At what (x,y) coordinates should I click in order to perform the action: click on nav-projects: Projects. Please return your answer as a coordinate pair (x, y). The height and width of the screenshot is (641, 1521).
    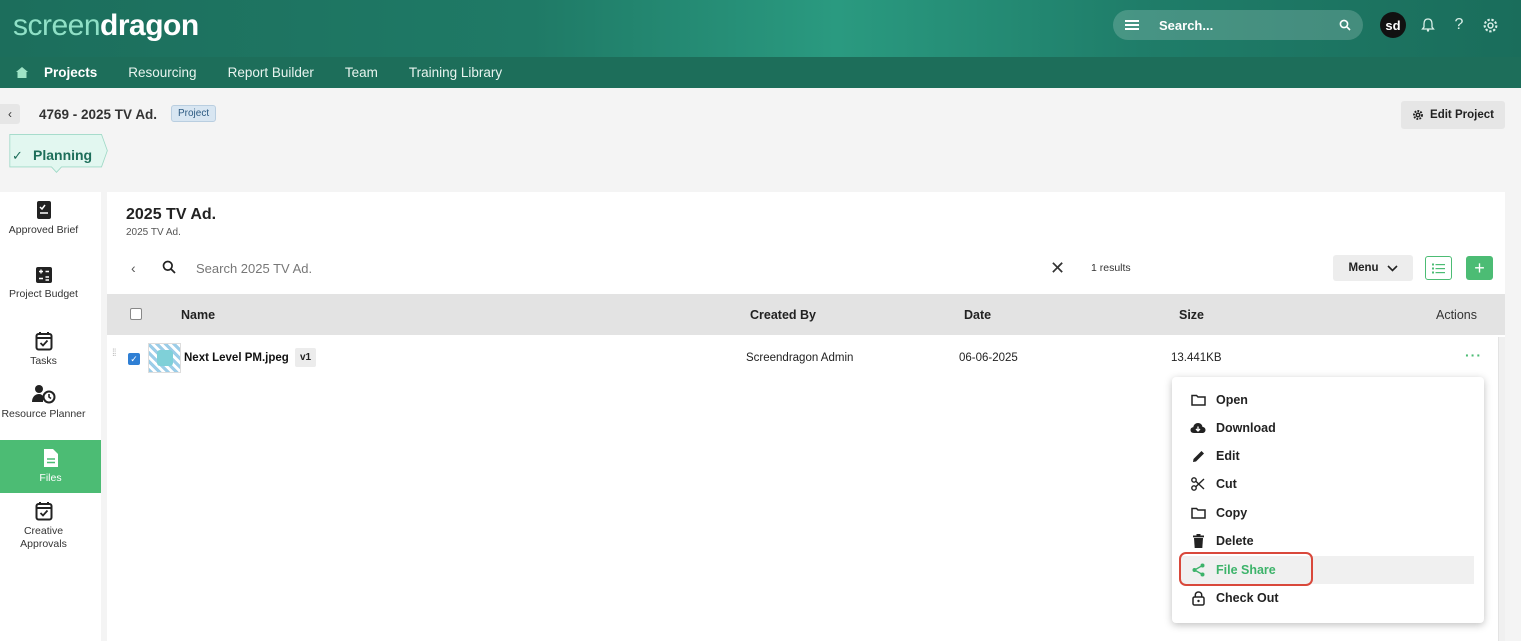
    Looking at the image, I should click on (70, 72).